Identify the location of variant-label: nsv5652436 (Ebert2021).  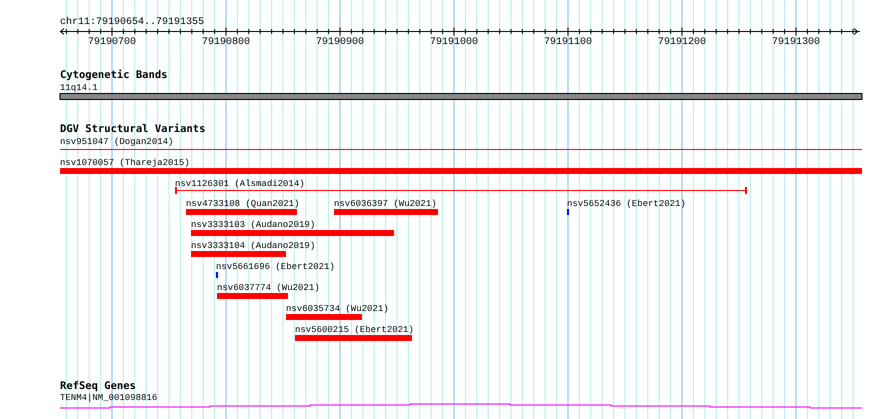
(626, 204).